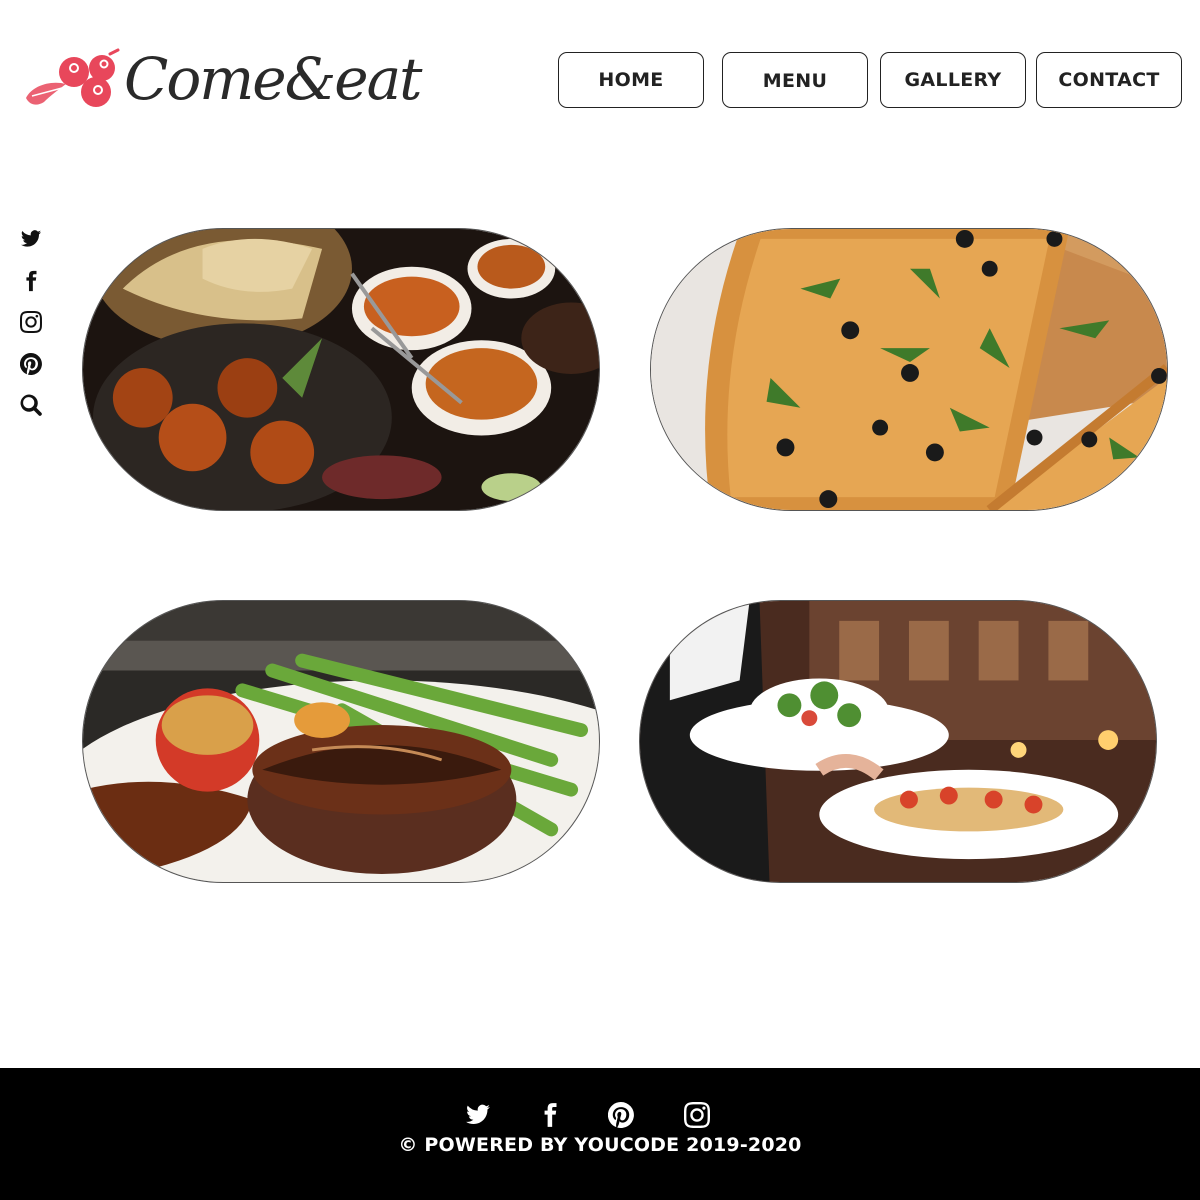 The height and width of the screenshot is (1200, 1200). I want to click on nav-home-label: HOME, so click(631, 80).